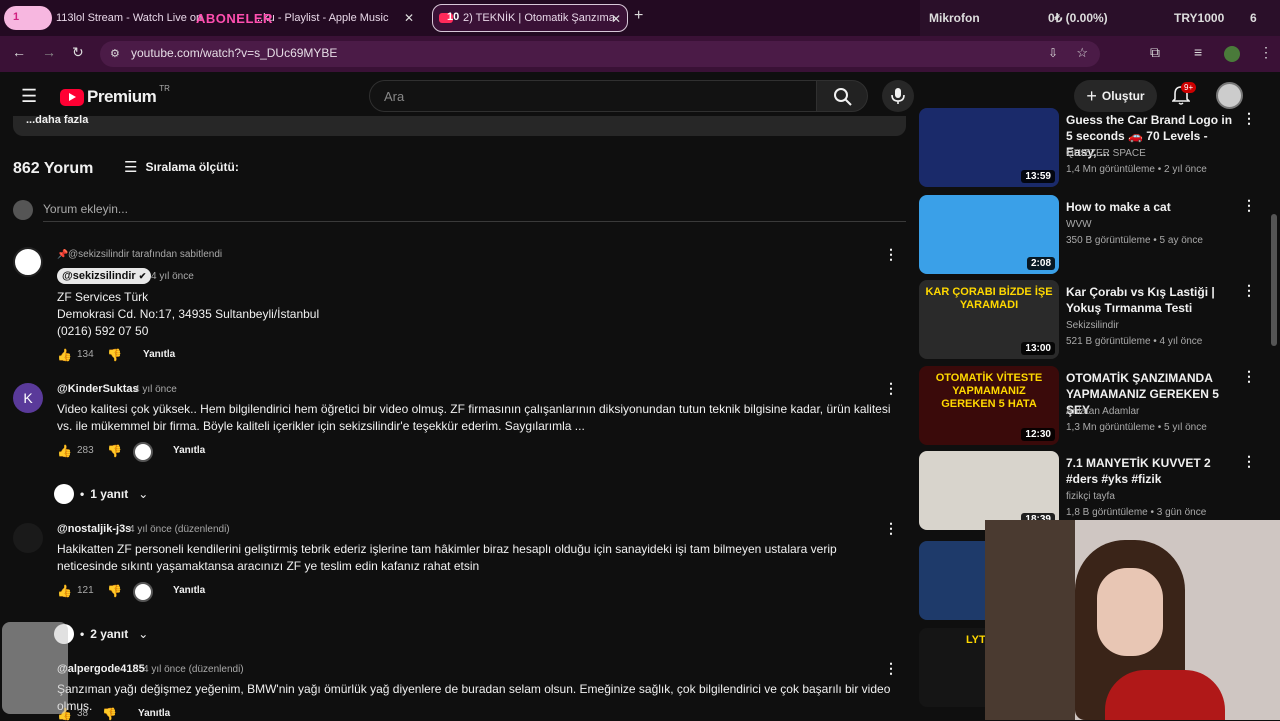  I want to click on comment-author: @nostaljik-j3s, so click(94, 529).